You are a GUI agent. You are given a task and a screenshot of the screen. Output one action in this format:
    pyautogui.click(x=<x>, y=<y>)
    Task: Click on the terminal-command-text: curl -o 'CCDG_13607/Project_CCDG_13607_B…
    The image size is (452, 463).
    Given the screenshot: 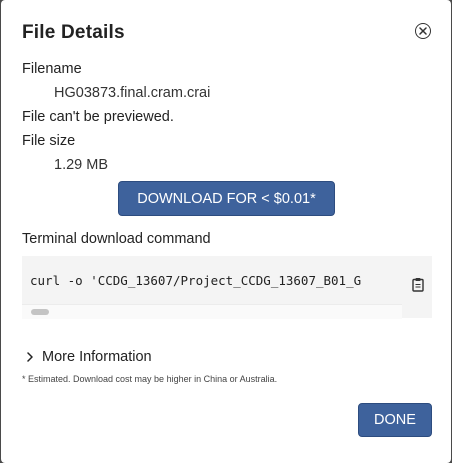 What is the action you would take?
    pyautogui.click(x=216, y=280)
    